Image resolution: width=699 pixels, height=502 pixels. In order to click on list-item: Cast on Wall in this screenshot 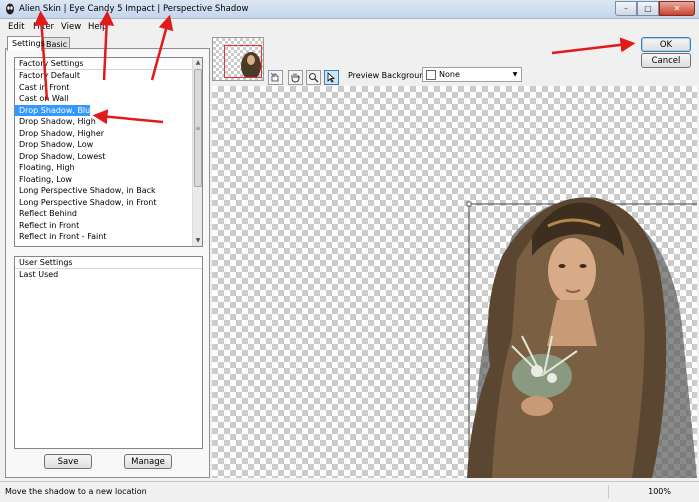, I will do `click(108, 99)`.